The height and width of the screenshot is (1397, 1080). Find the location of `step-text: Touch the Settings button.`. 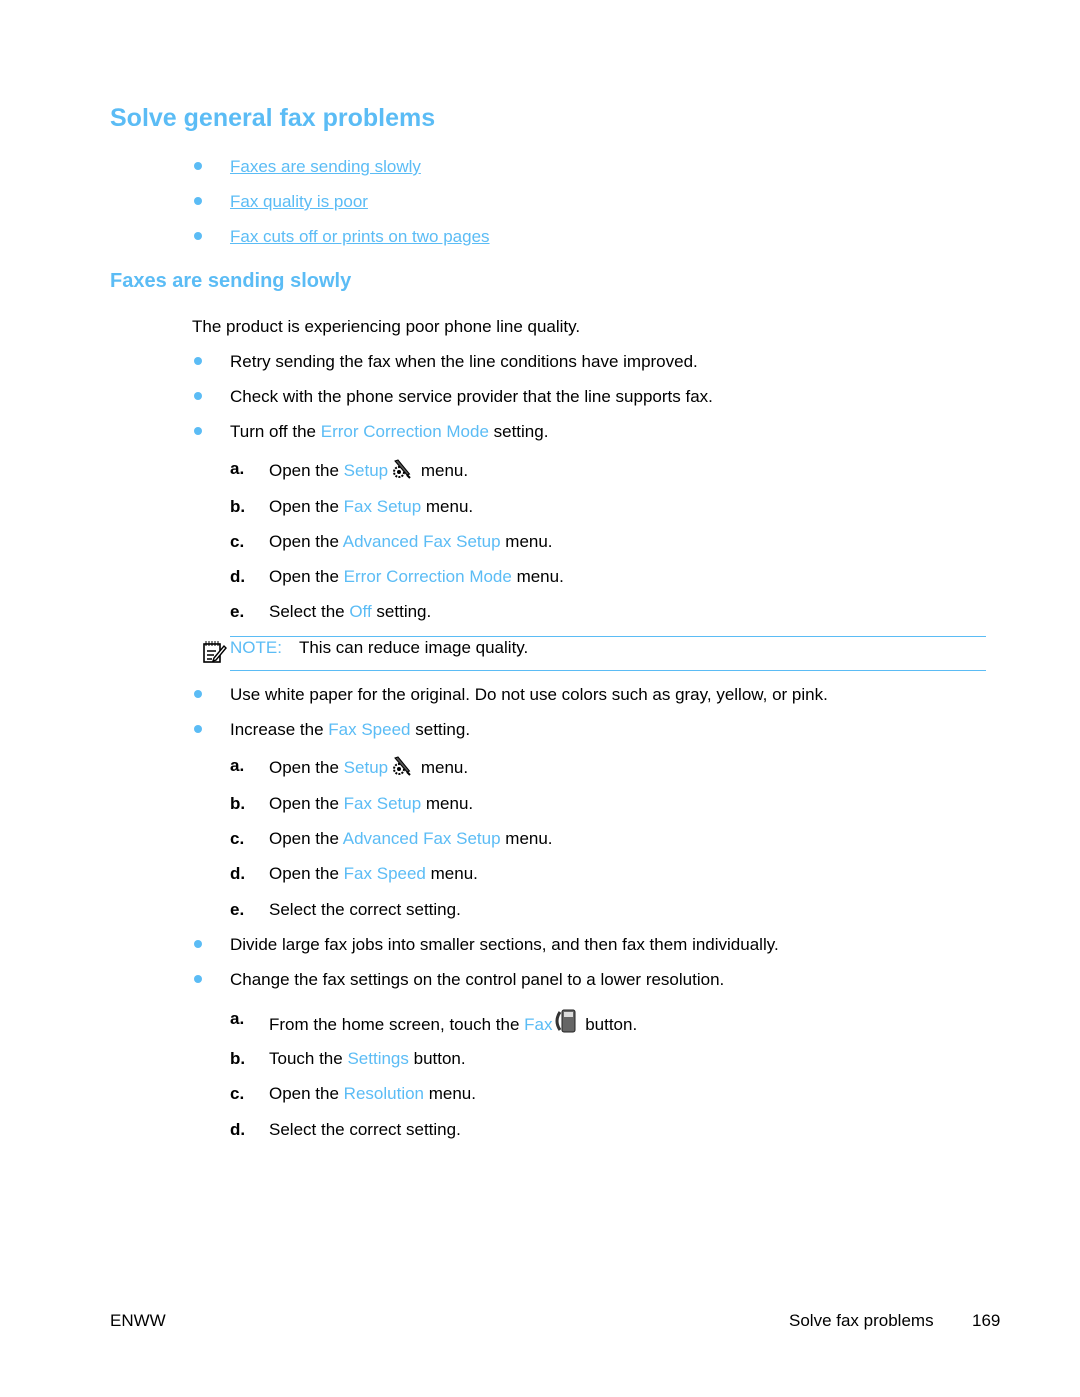

step-text: Touch the Settings button. is located at coordinates (367, 1059).